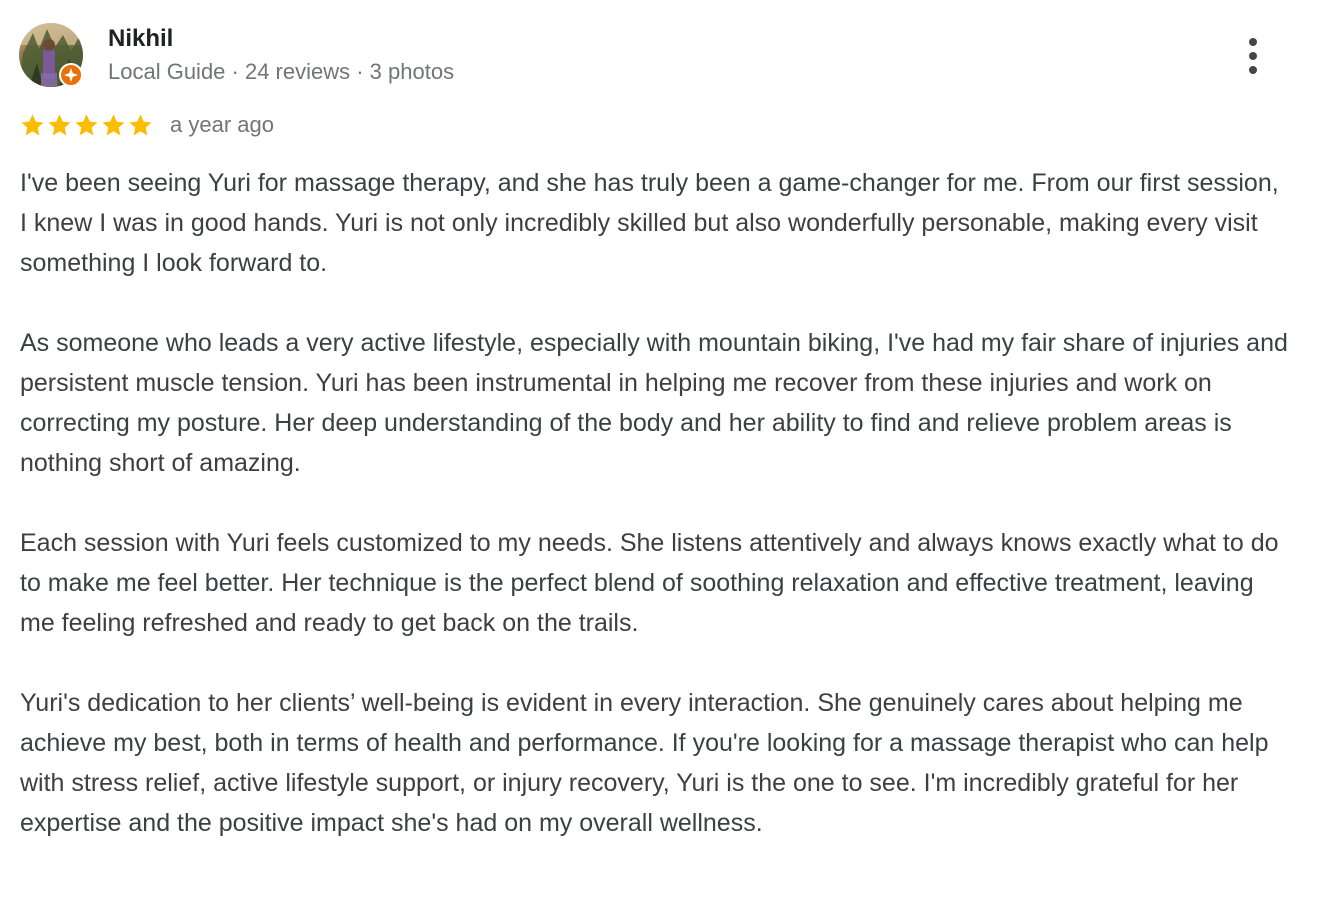 Image resolution: width=1330 pixels, height=914 pixels. What do you see at coordinates (51, 55) in the screenshot?
I see `avatar` at bounding box center [51, 55].